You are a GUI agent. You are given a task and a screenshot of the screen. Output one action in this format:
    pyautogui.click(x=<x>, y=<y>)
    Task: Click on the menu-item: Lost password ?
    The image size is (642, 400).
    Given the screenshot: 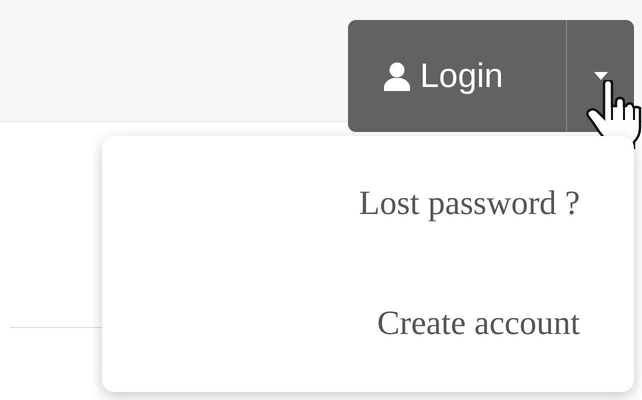 What is the action you would take?
    pyautogui.click(x=469, y=204)
    